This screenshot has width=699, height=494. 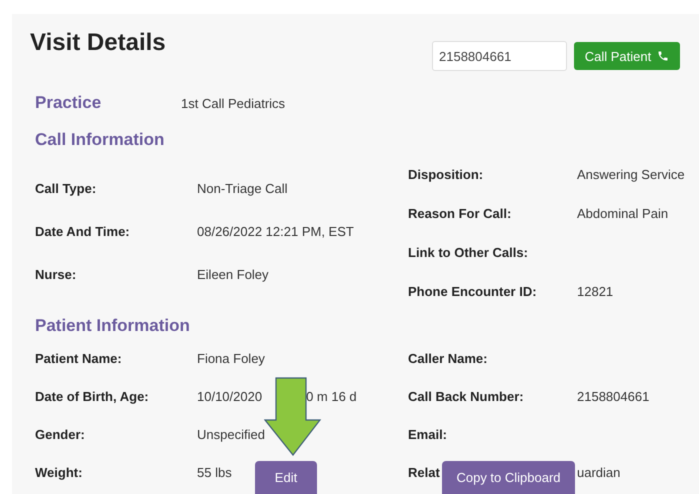 What do you see at coordinates (627, 56) in the screenshot?
I see `call-patient-button: Call Patient` at bounding box center [627, 56].